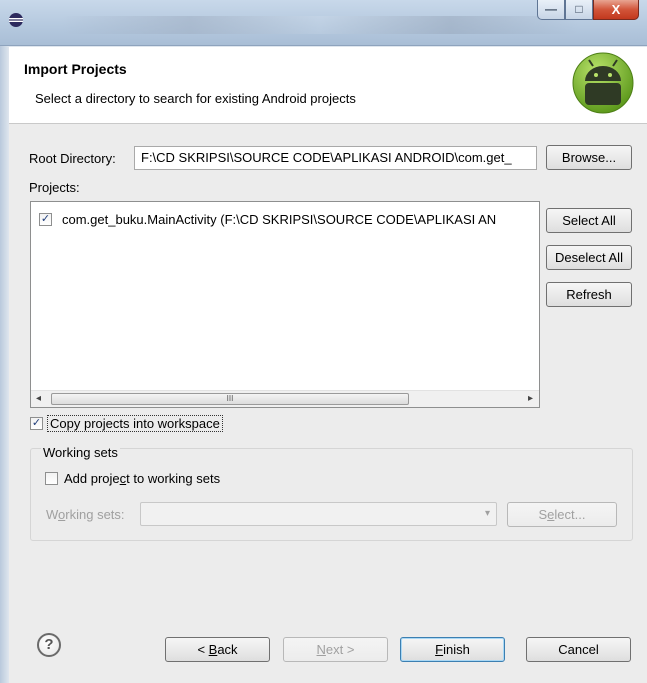 The width and height of the screenshot is (647, 683). I want to click on maximize-icon: □, so click(579, 9).